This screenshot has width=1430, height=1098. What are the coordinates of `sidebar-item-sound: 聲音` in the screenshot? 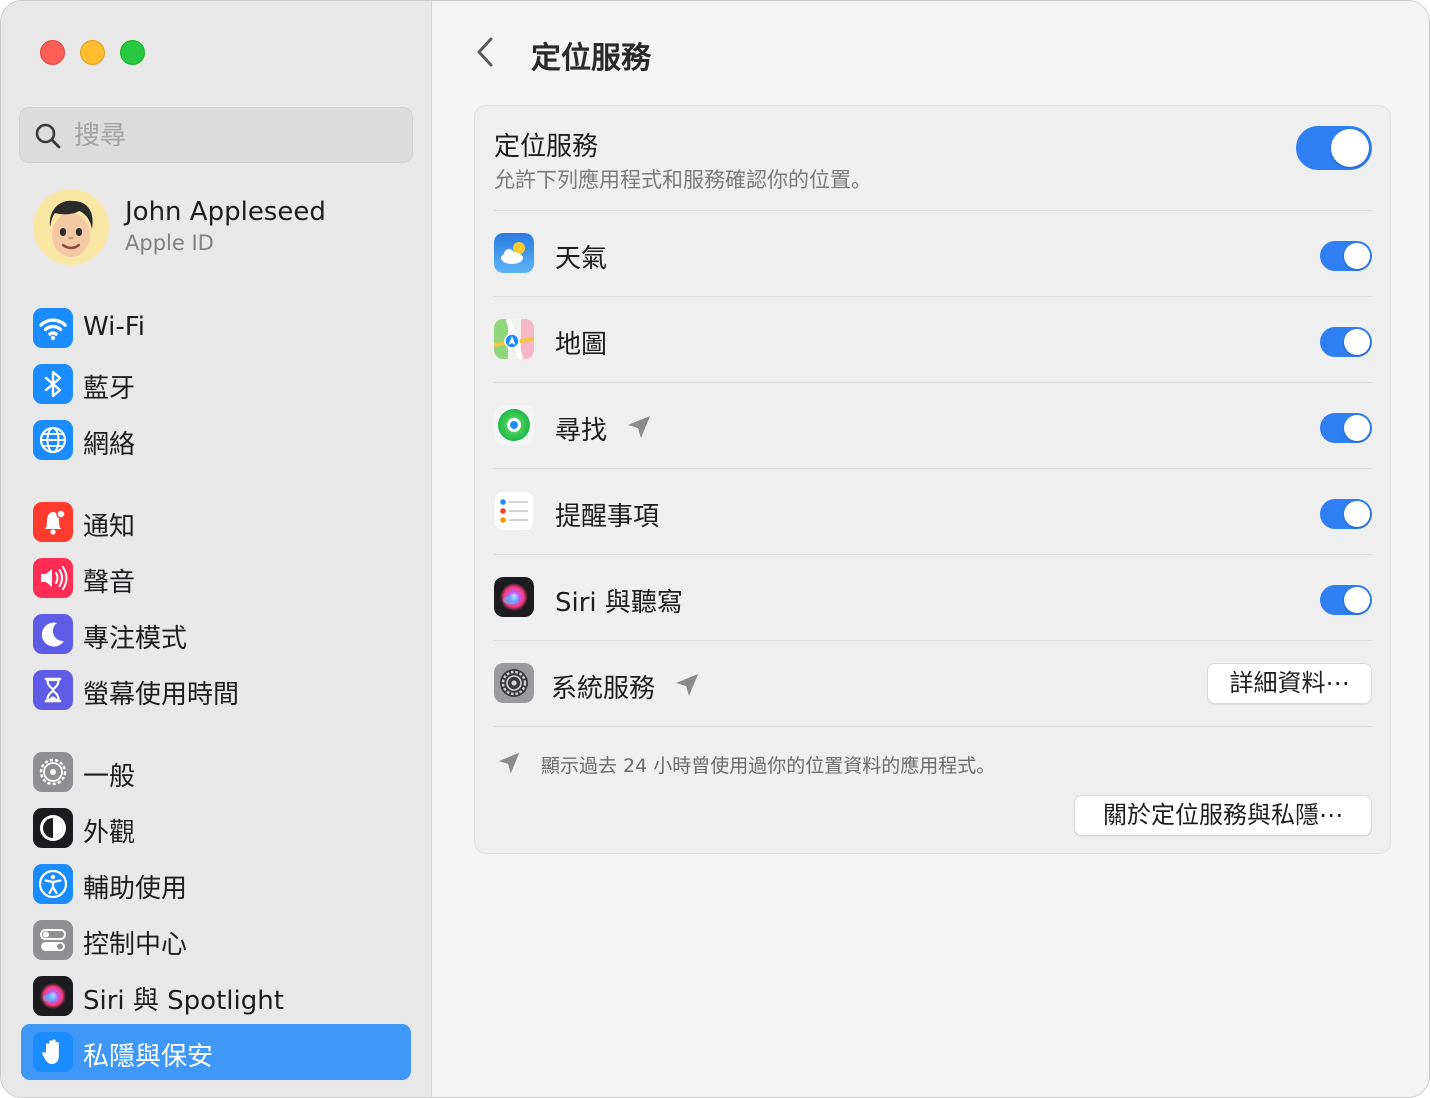 It's located at (216, 578).